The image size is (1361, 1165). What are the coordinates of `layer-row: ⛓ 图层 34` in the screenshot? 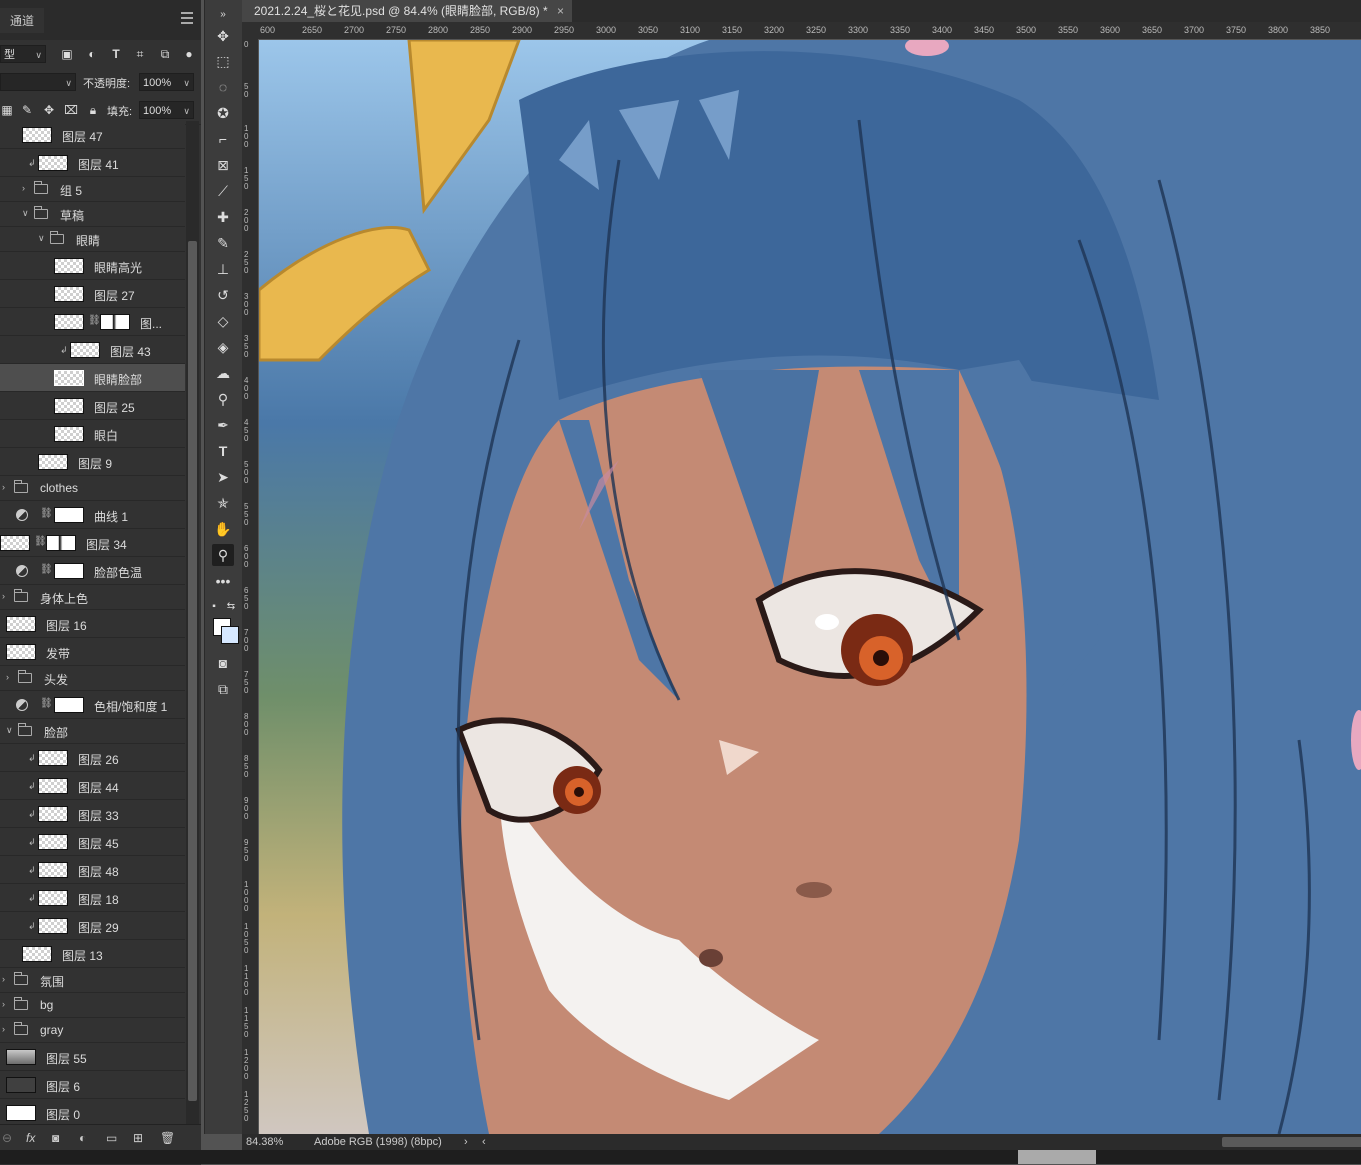 It's located at (92, 543).